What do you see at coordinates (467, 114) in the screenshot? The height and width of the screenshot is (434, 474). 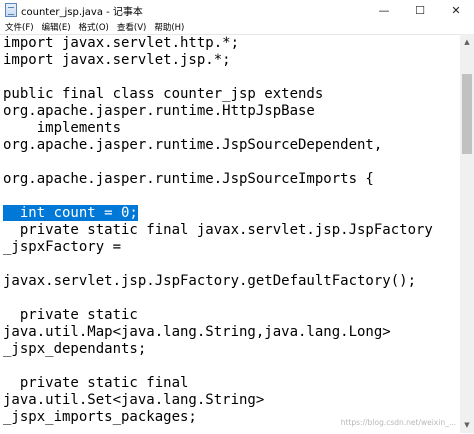 I see `scrollbar-thumb` at bounding box center [467, 114].